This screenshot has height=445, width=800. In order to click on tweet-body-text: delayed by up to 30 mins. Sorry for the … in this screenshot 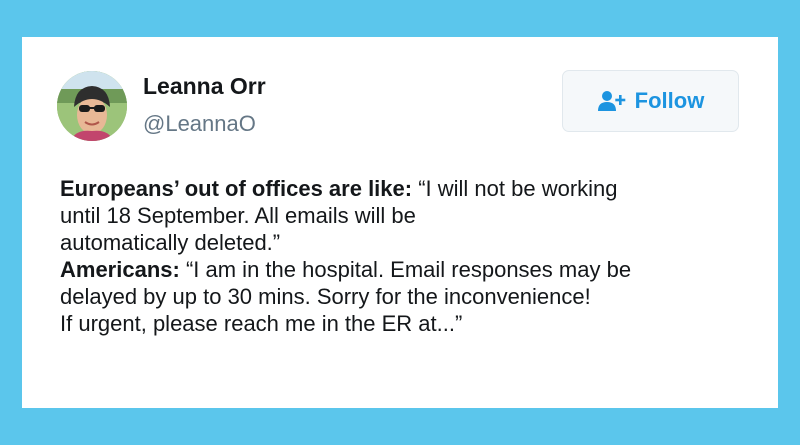, I will do `click(325, 296)`.